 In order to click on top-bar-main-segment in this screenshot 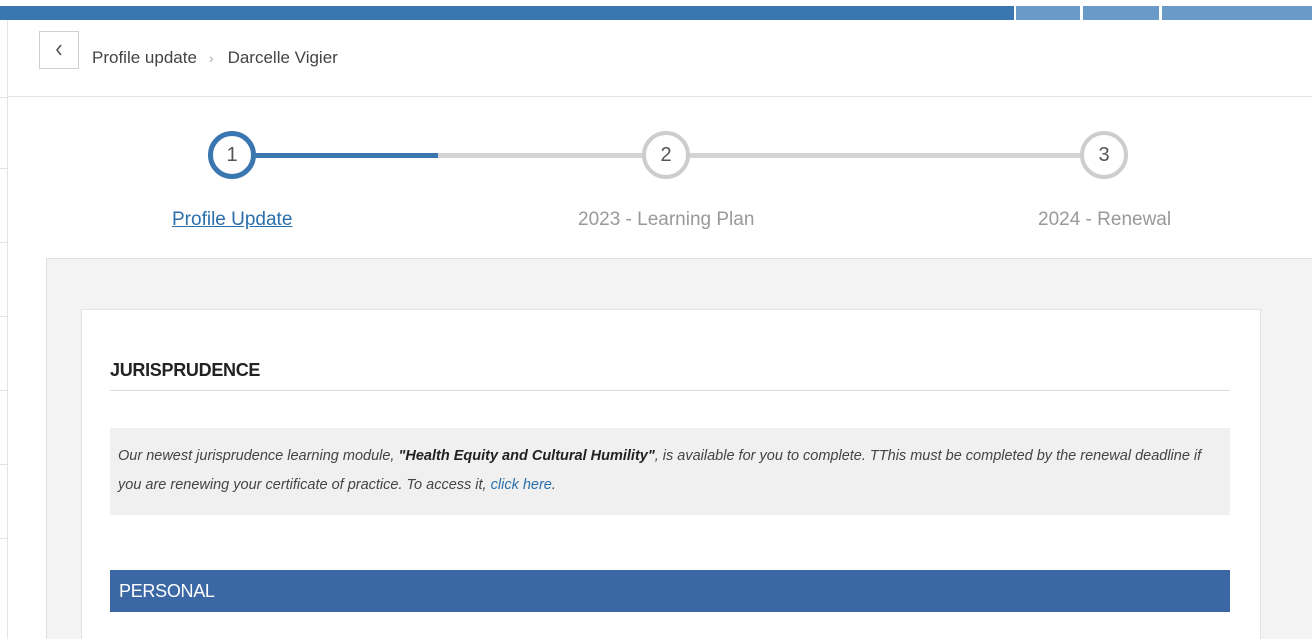, I will do `click(507, 13)`.